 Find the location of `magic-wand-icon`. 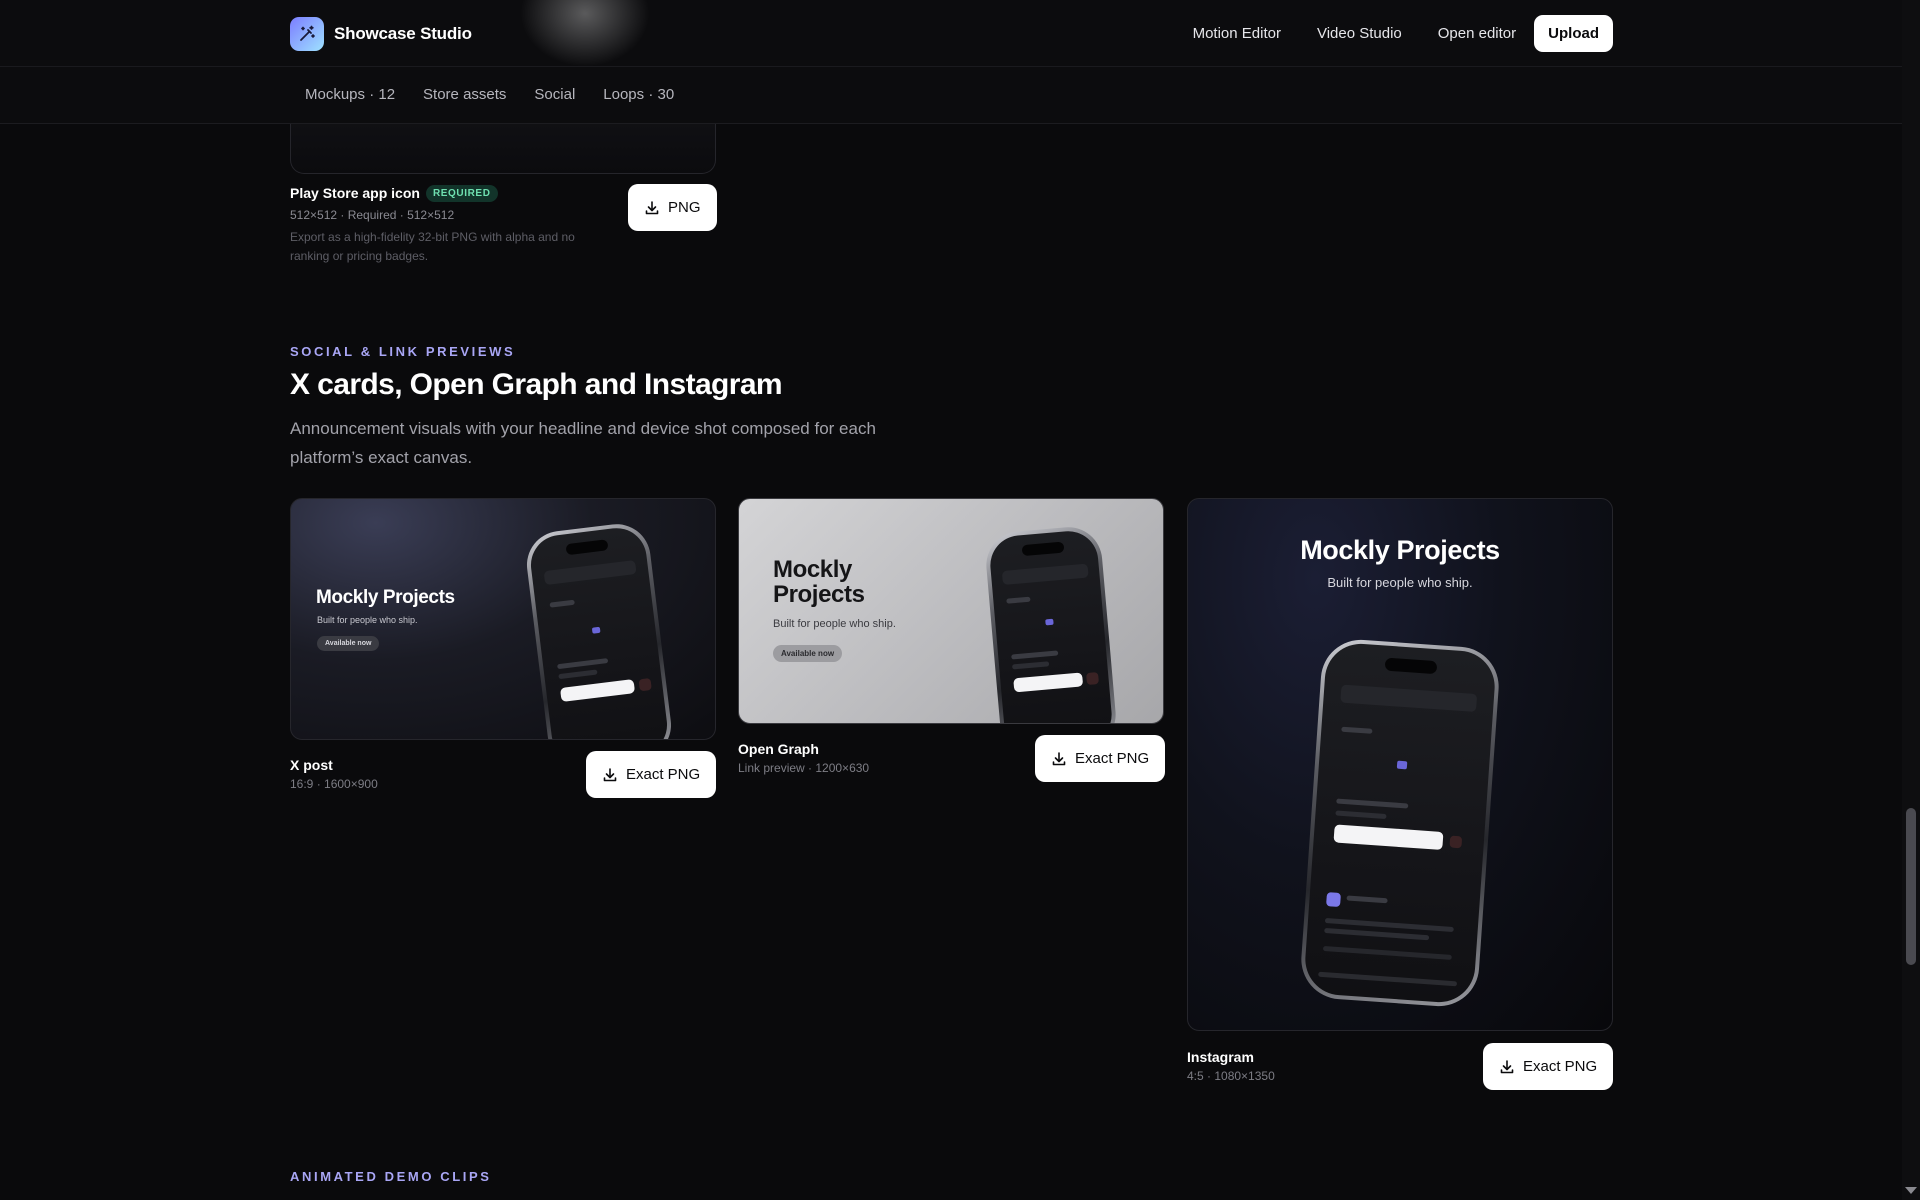

magic-wand-icon is located at coordinates (307, 34).